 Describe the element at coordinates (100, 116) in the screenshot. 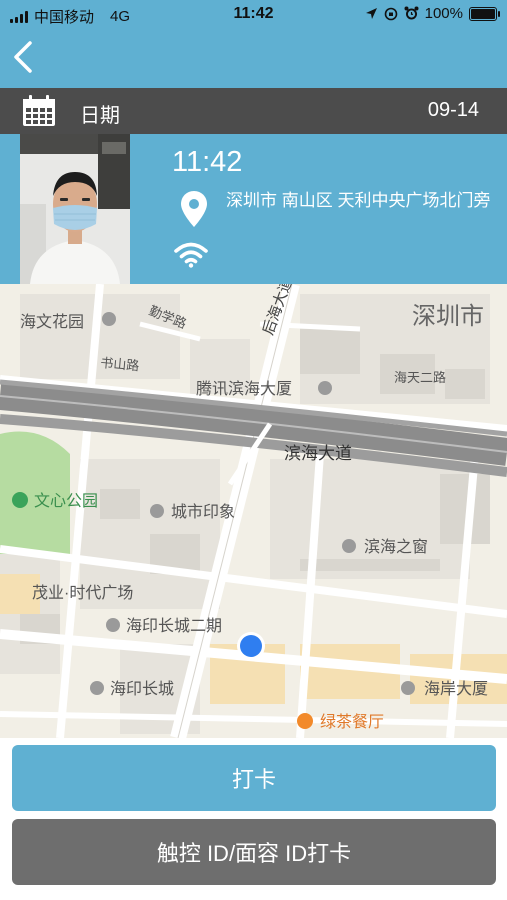

I see `date-label: 日期` at that location.